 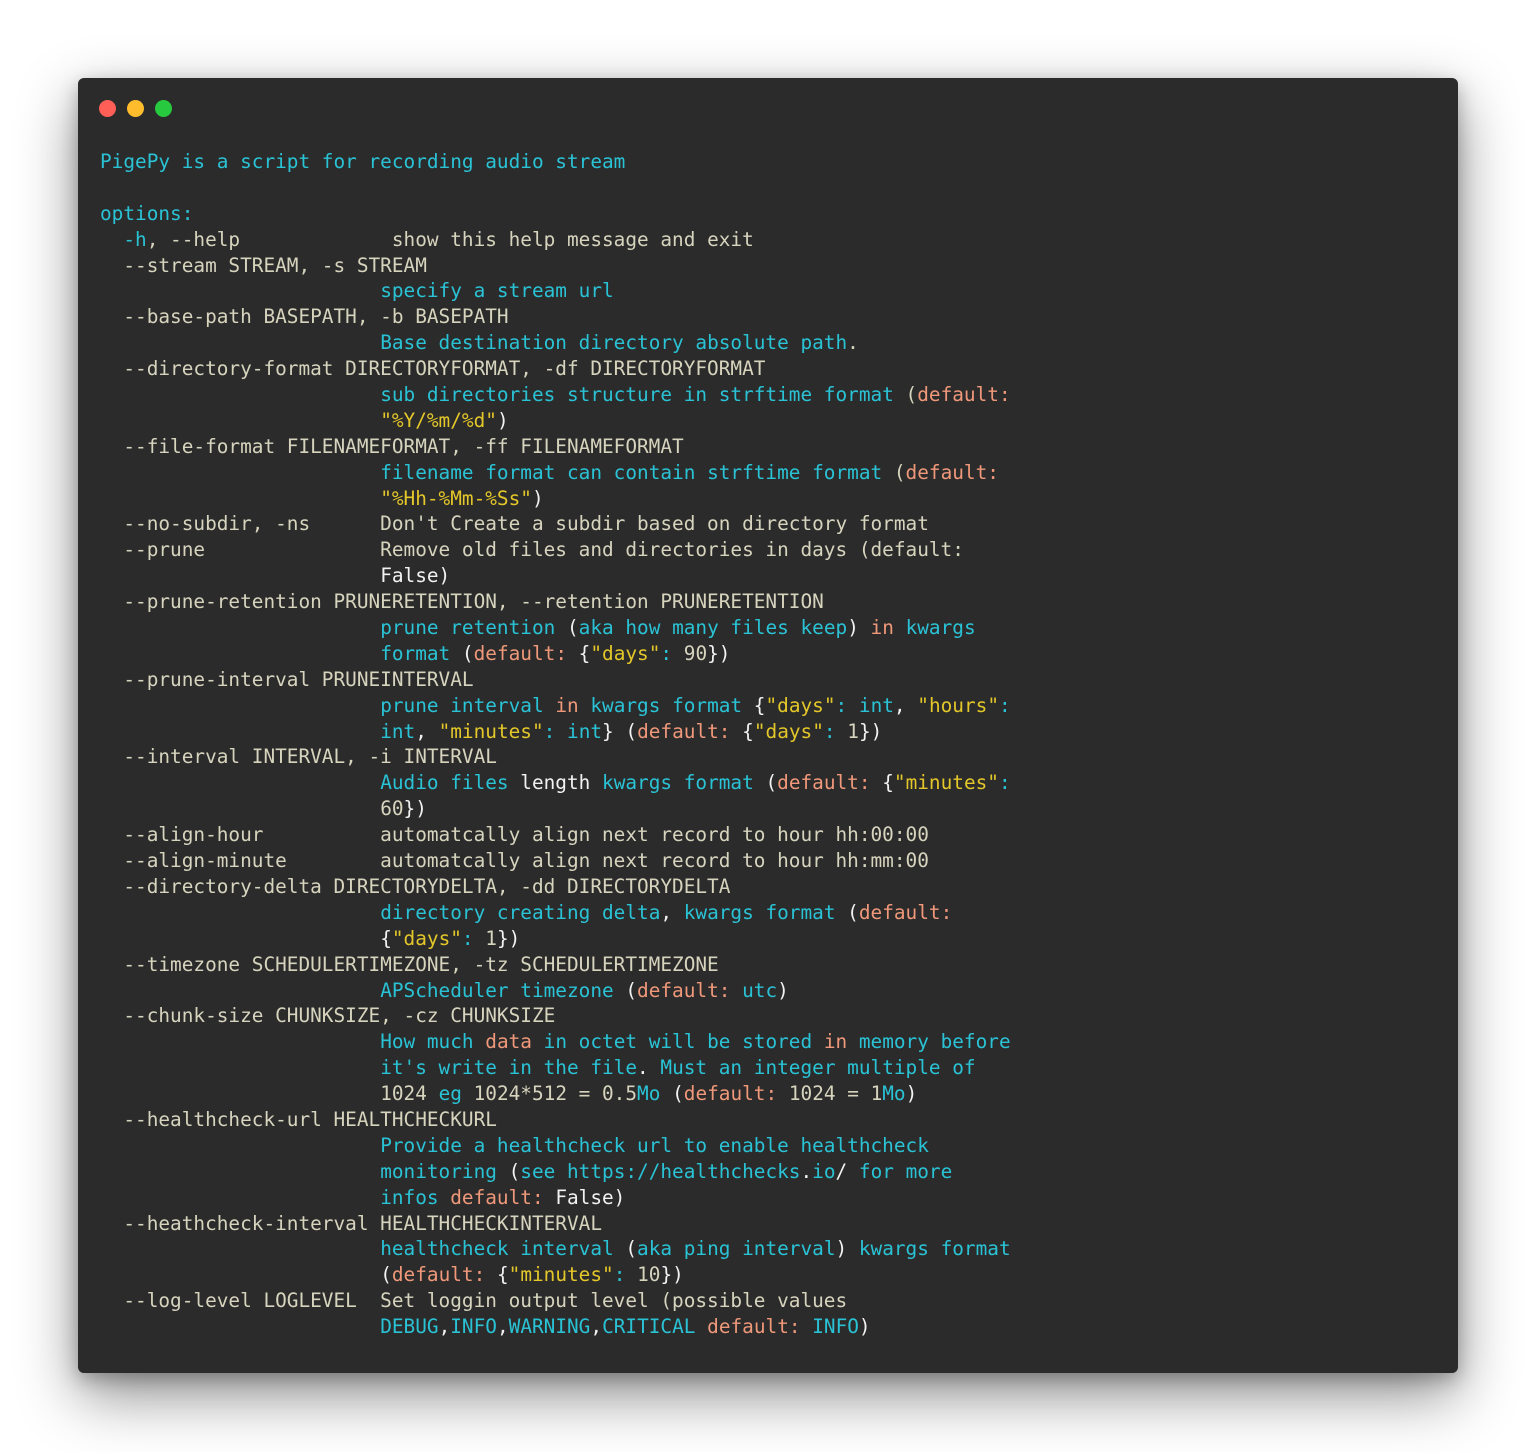 I want to click on terminal-text: --prune-interval PRUNEINTERVAL, so click(x=287, y=679).